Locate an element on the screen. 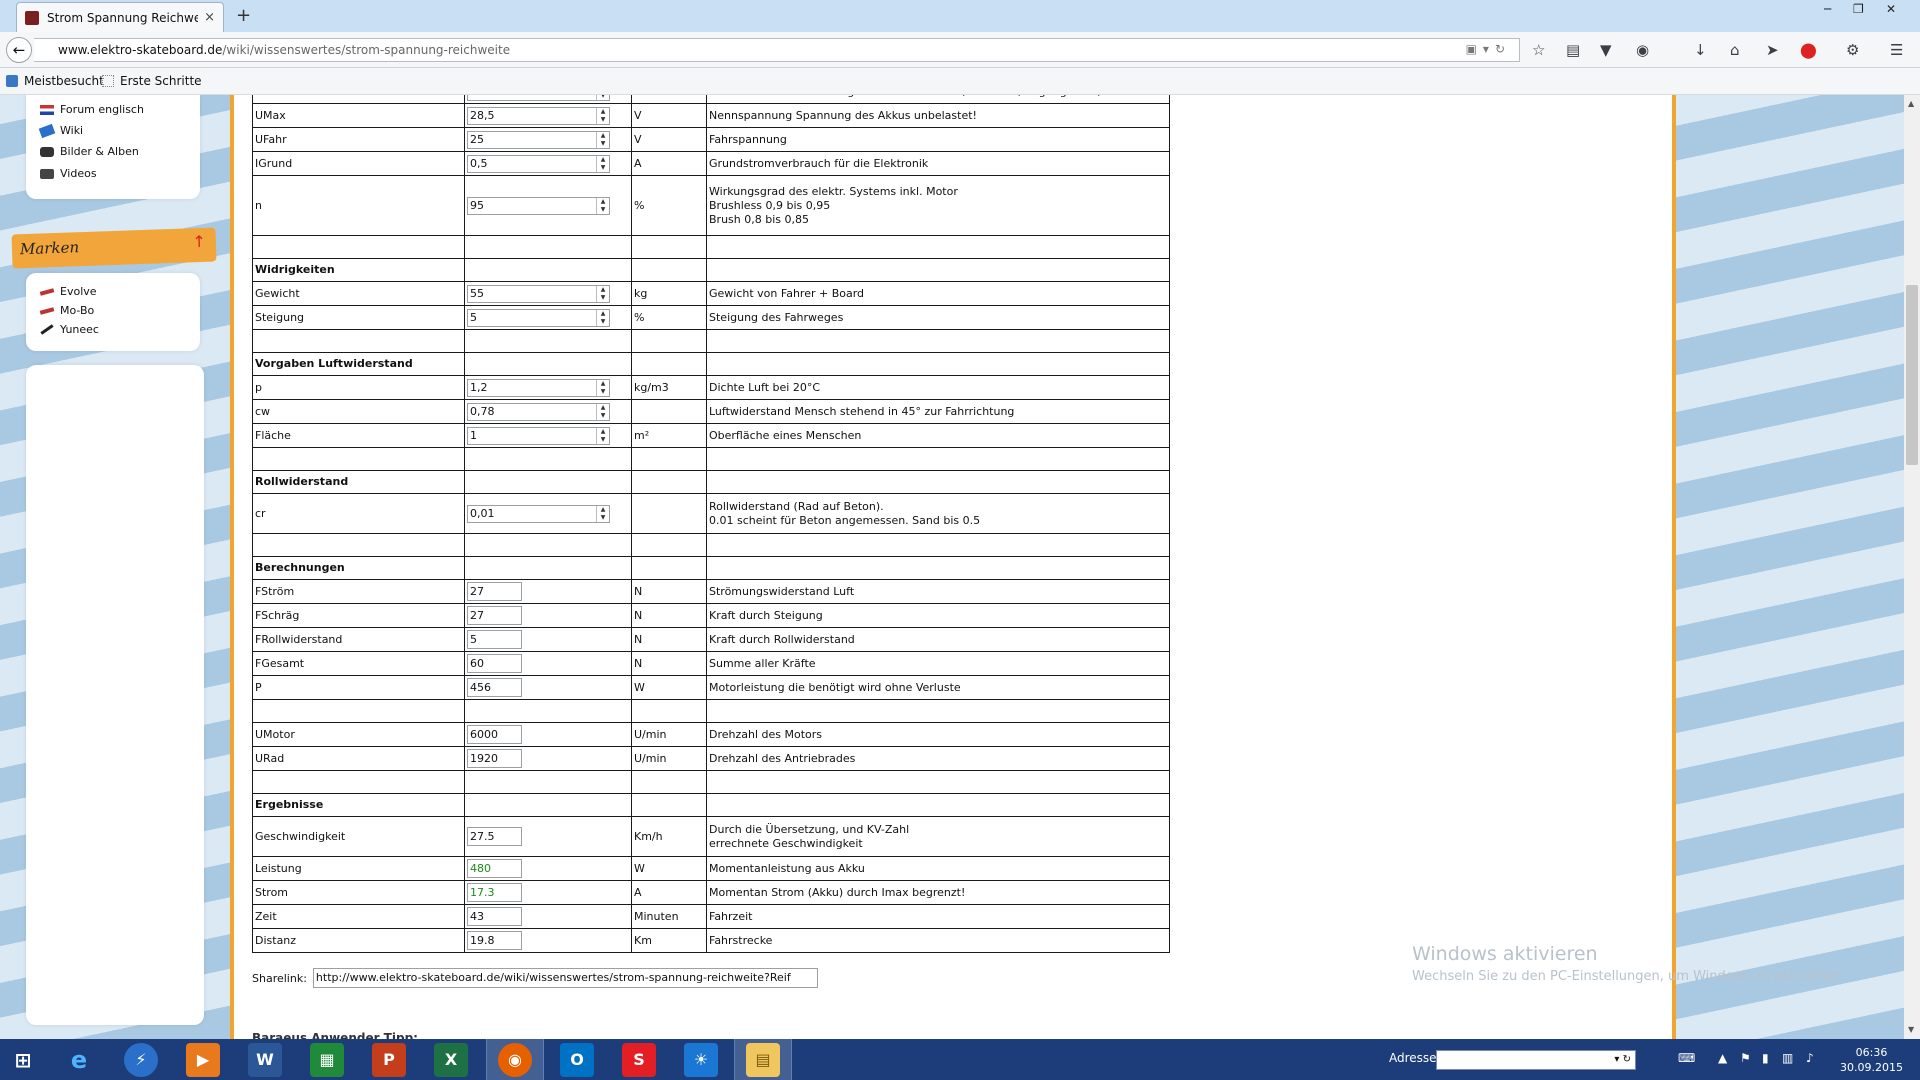 Image resolution: width=1920 pixels, height=1080 pixels. bookmark-meistbesucht: Meistbesucht is located at coordinates (55, 81).